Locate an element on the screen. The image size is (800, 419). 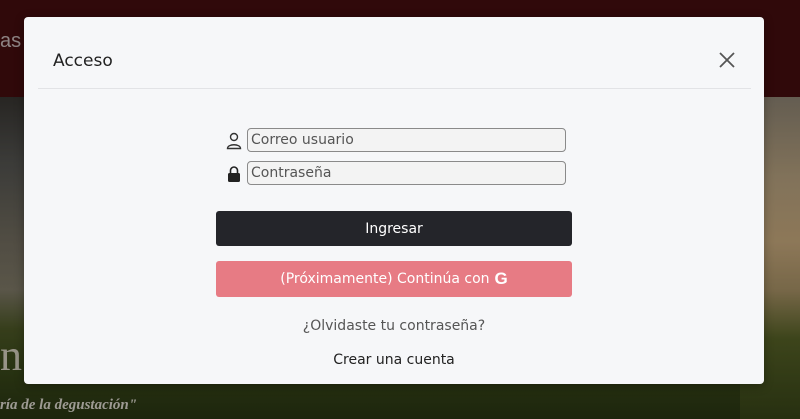
google-login-button: (Próximamente) Continúa con G is located at coordinates (394, 279).